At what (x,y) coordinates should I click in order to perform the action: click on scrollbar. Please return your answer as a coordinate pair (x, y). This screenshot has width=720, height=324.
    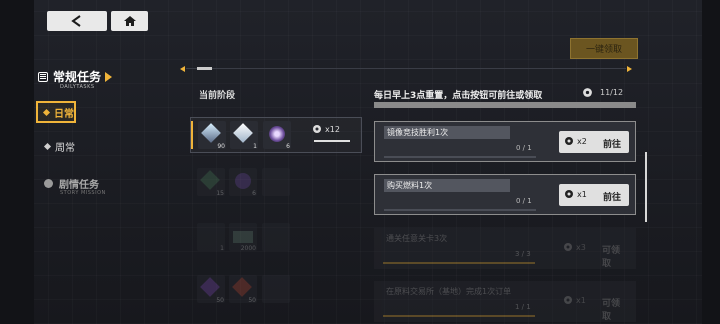
    Looking at the image, I should click on (646, 187).